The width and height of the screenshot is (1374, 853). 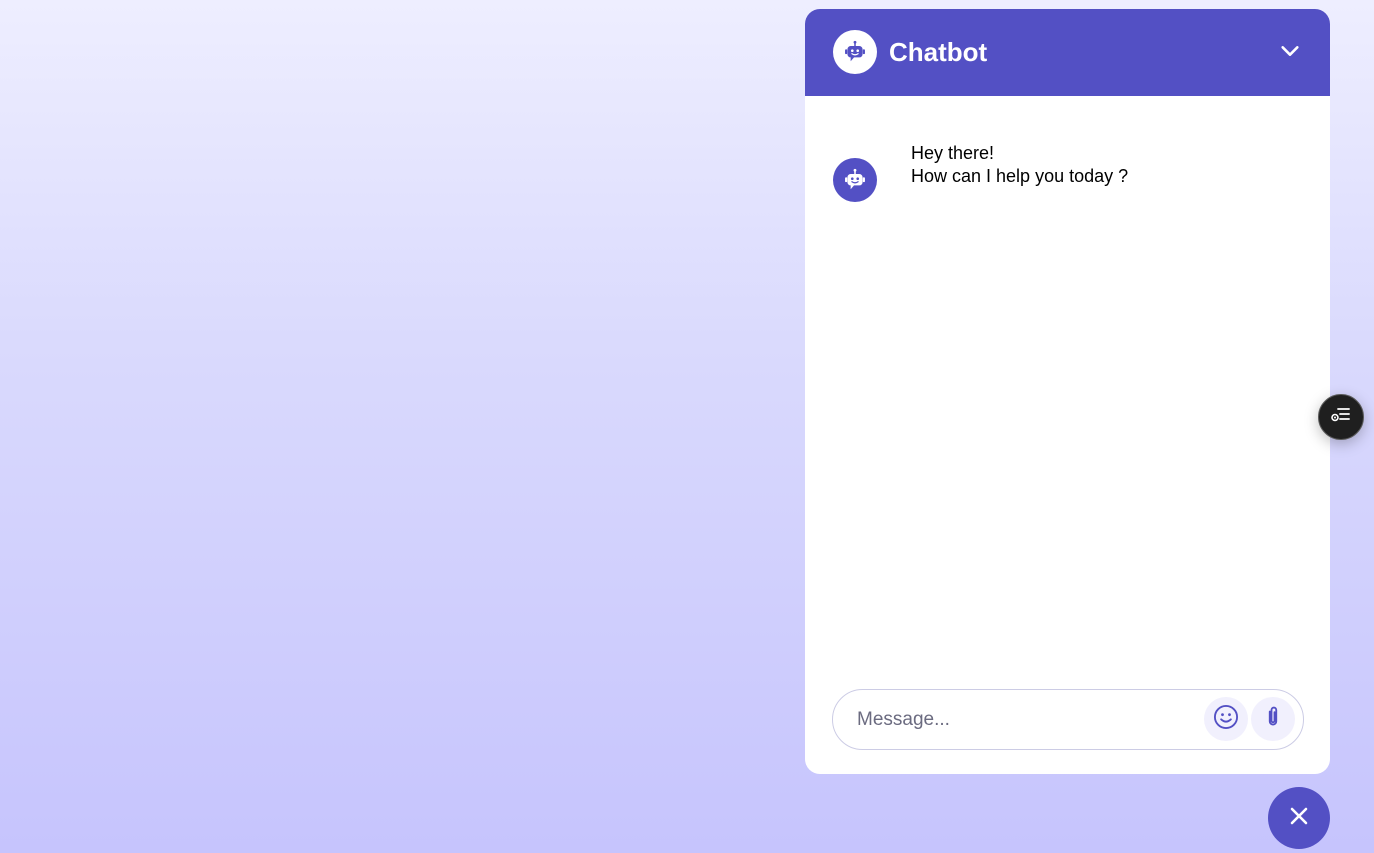 I want to click on close-icon, so click(x=1299, y=818).